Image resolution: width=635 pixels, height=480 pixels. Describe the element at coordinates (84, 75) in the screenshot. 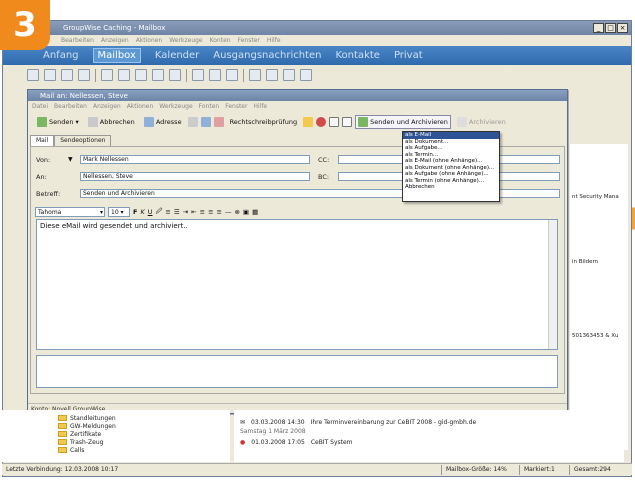

I see `search-icon` at that location.